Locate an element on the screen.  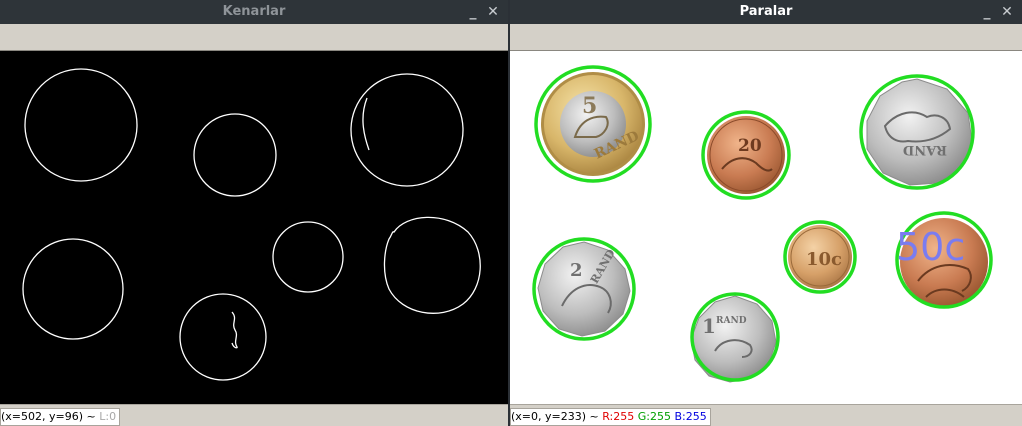
coin-1-rand: 1 RAND is located at coordinates (735, 337).